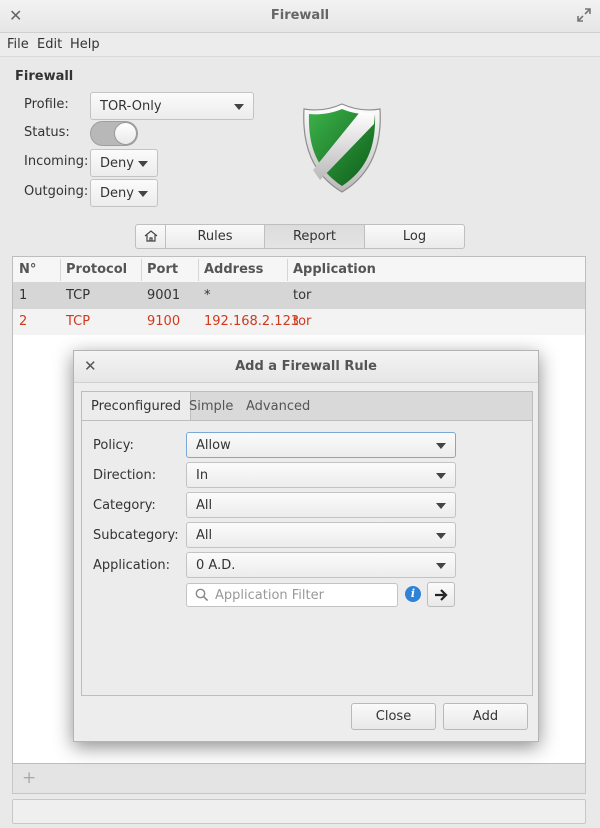  Describe the element at coordinates (132, 565) in the screenshot. I see `application-label: Application:` at that location.